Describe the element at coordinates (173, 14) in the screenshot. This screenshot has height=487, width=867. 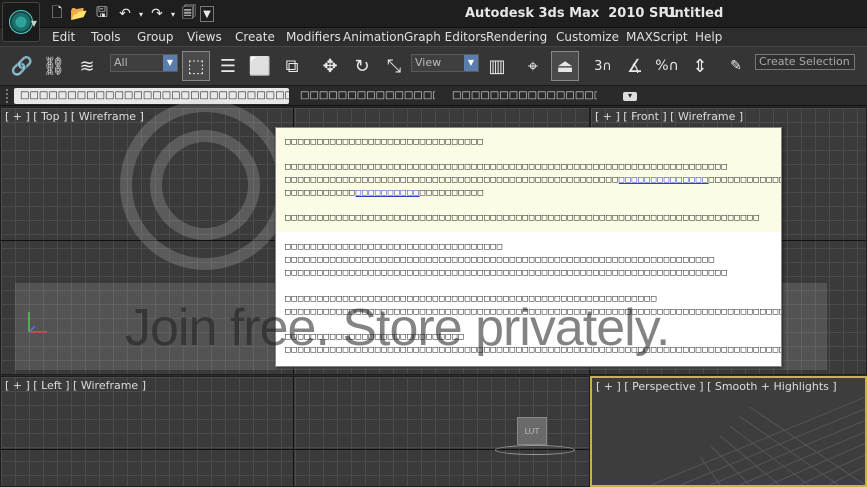
I see `redo-dropdown-icon: ▾` at that location.